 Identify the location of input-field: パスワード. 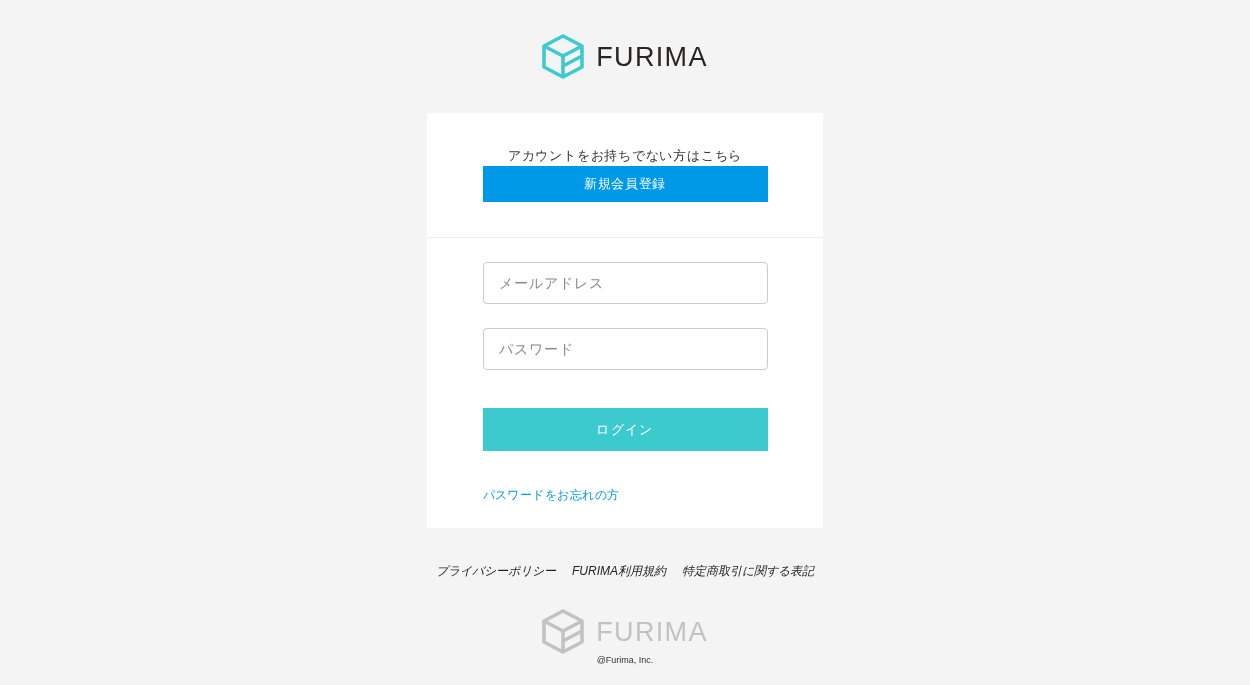
(625, 349).